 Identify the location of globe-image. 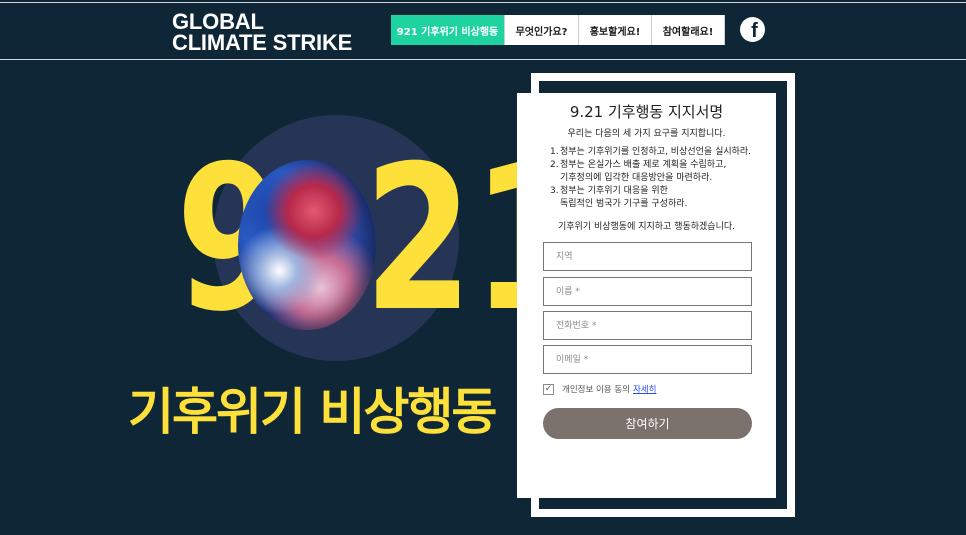
(307, 245).